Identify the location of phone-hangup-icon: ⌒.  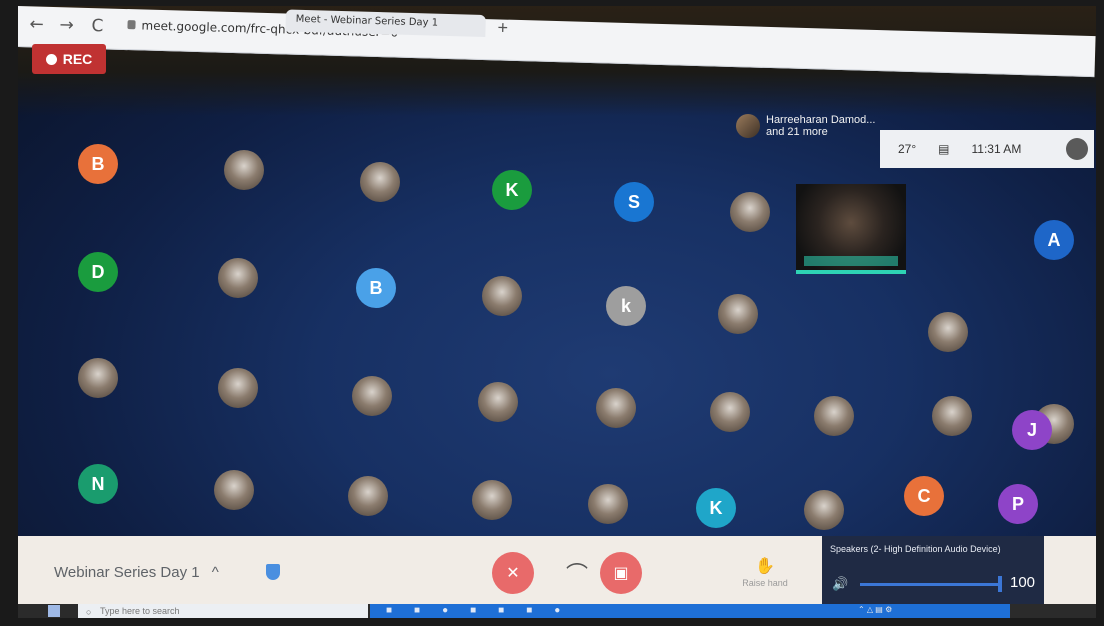
(576, 574).